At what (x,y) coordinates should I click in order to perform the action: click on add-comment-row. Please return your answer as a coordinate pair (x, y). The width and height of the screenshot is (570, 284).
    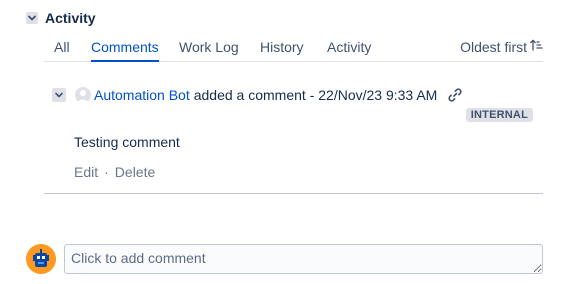
    Looking at the image, I should click on (284, 264).